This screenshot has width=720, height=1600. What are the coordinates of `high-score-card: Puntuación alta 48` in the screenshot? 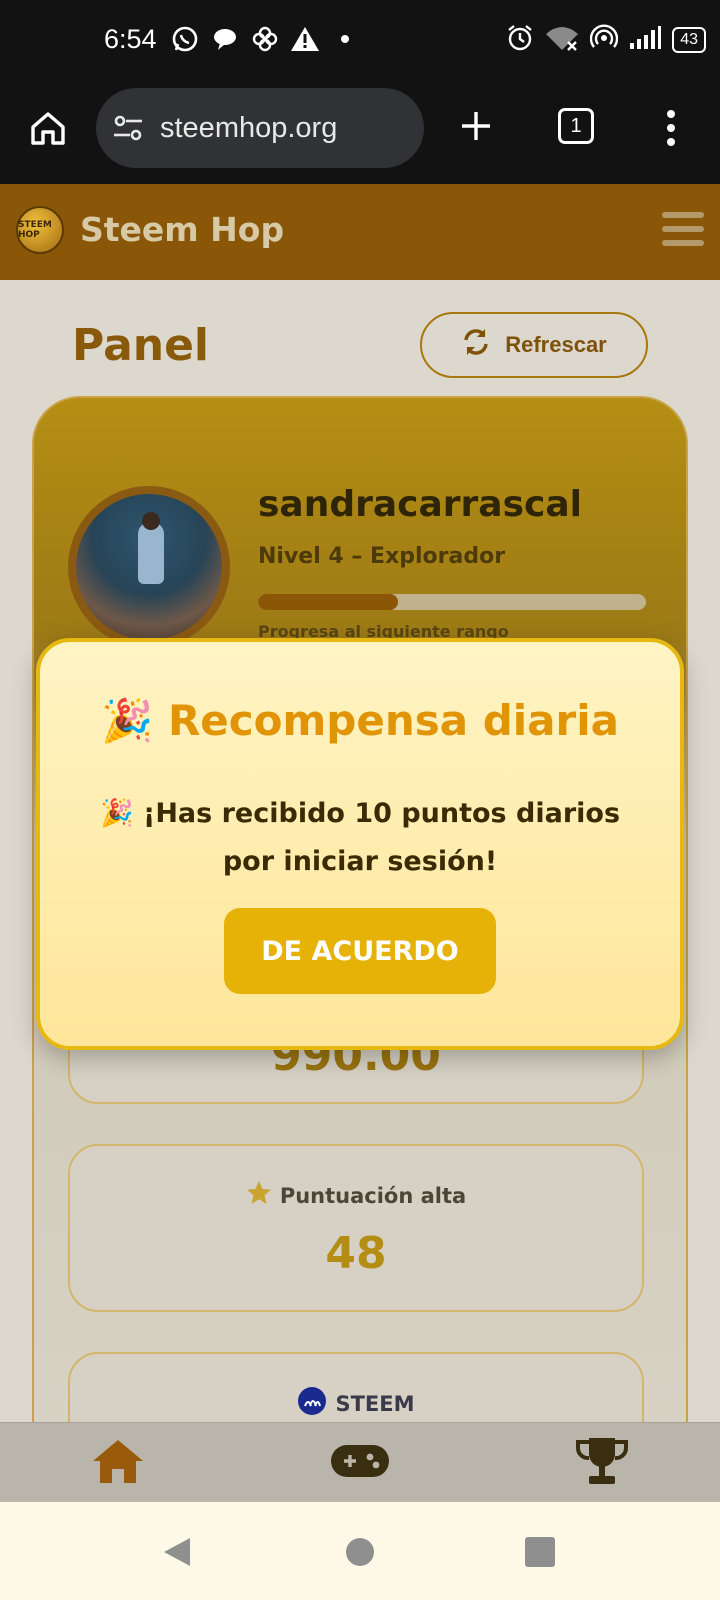 It's located at (356, 1228).